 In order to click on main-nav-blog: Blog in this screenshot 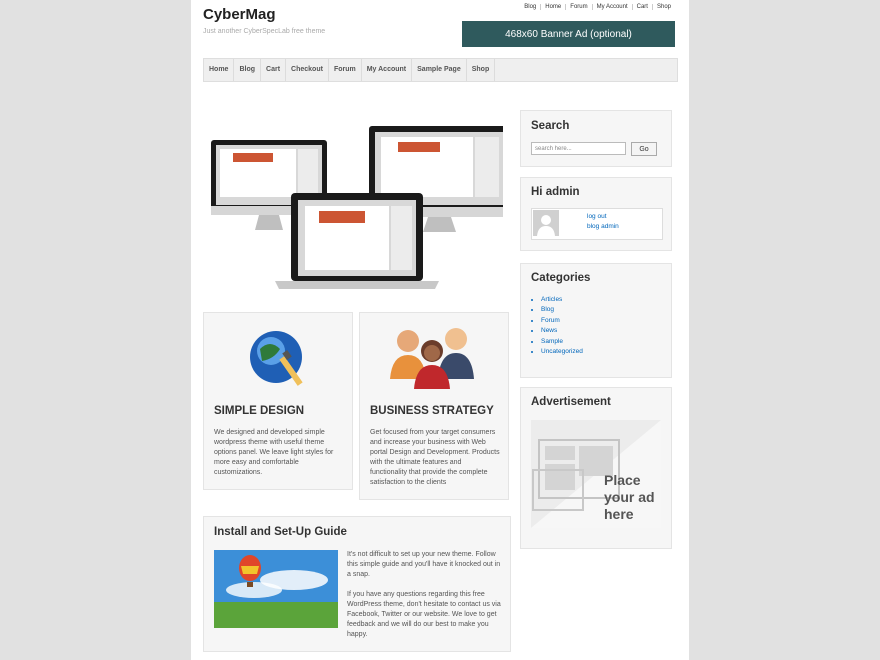, I will do `click(248, 70)`.